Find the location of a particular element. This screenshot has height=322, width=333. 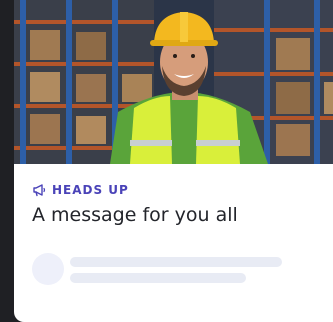

message-text: A message for you all is located at coordinates (135, 215).